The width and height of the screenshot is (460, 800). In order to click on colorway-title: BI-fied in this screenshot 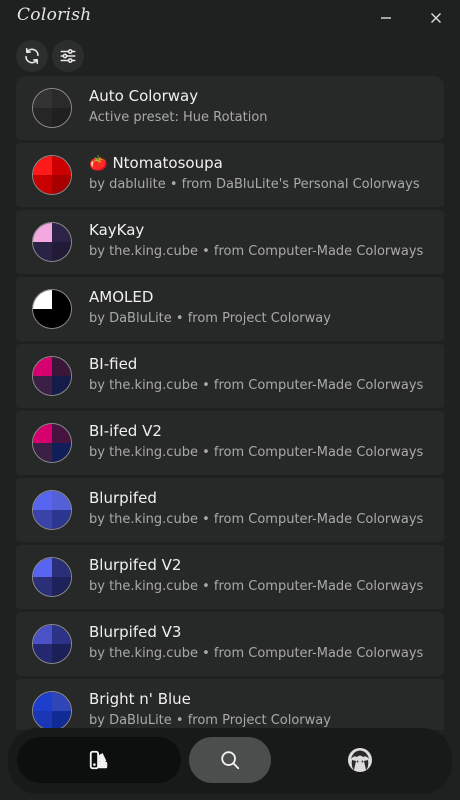, I will do `click(113, 364)`.